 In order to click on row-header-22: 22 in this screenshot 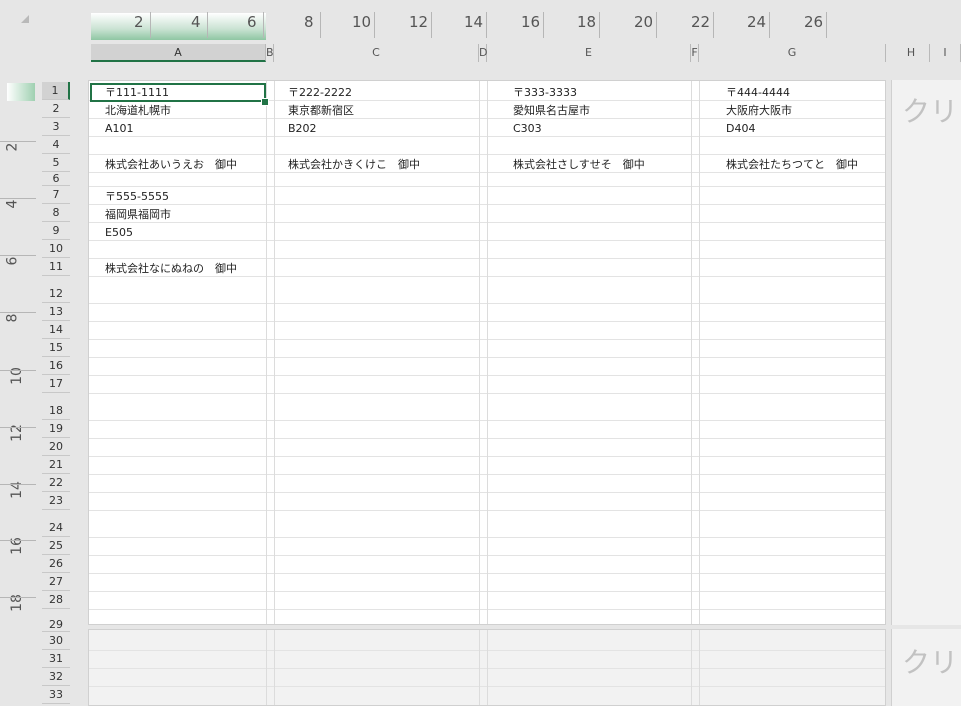, I will do `click(56, 483)`.